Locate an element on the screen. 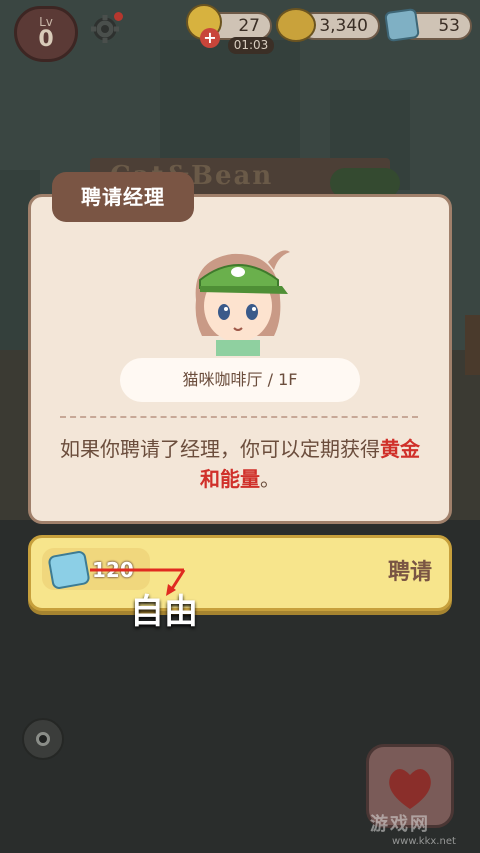 The width and height of the screenshot is (480, 853). shelf-decoration is located at coordinates (472, 345).